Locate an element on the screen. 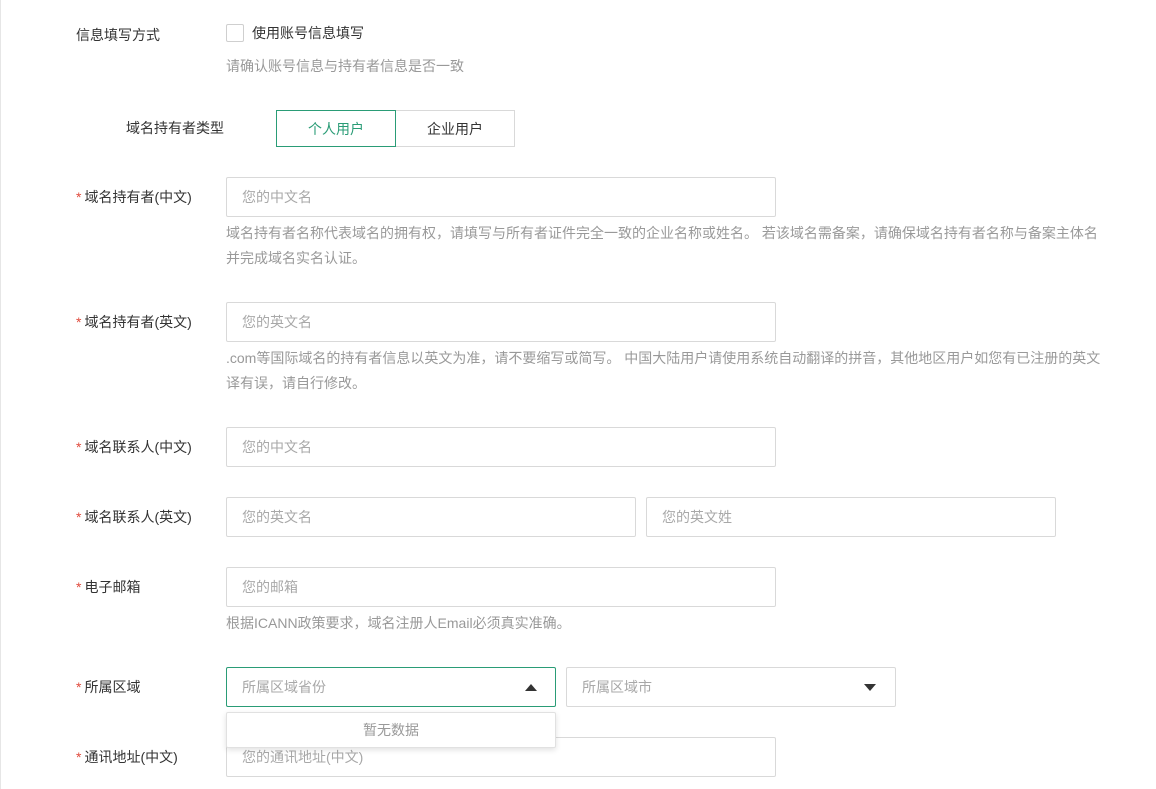  info-fill-hint: 请确认账号信息与持有者信息是否一致 is located at coordinates (345, 66).